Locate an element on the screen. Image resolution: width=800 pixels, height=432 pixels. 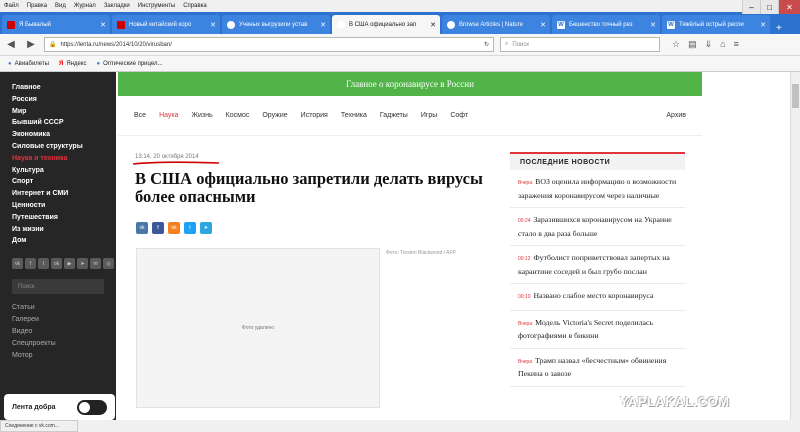
browser-tab: Я Бывалый ✕ is located at coordinates (56, 24).